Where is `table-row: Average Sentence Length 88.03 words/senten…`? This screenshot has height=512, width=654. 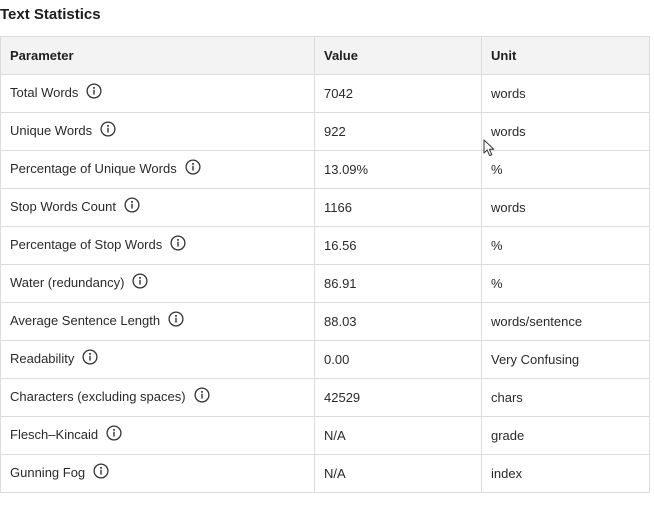
table-row: Average Sentence Length 88.03 words/senten… is located at coordinates (325, 321).